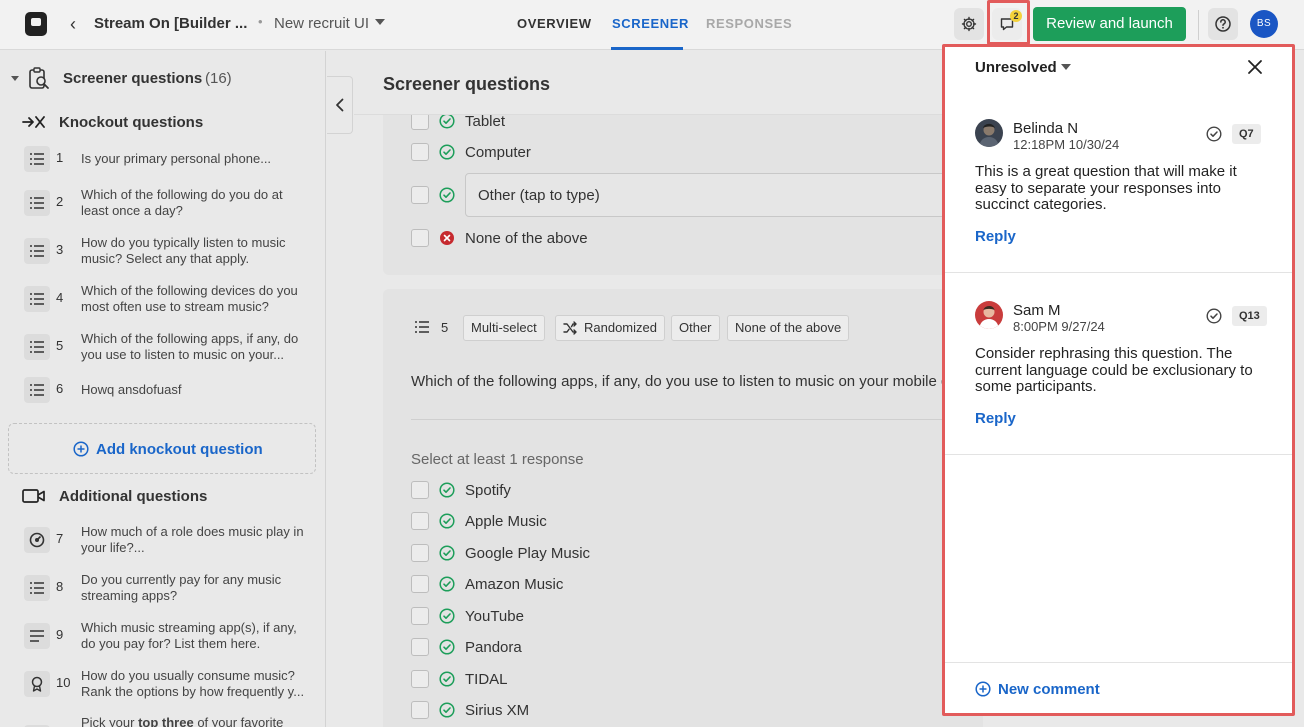  What do you see at coordinates (1066, 144) in the screenshot?
I see `comment-timestamp: 12:18PM 10/30/24` at bounding box center [1066, 144].